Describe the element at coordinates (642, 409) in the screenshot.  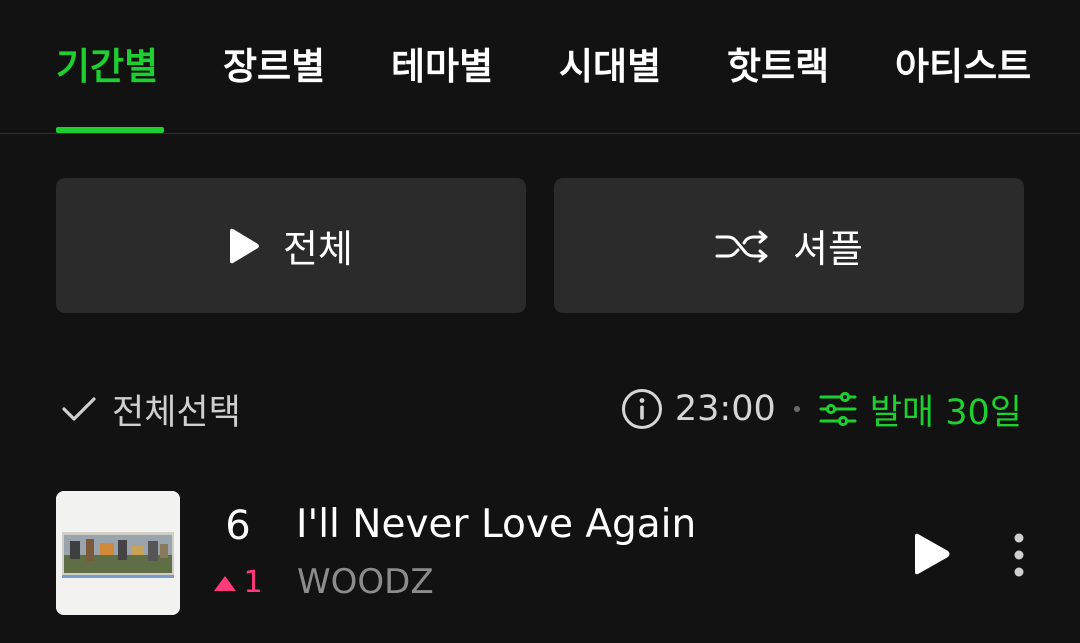
I see `info-icon` at that location.